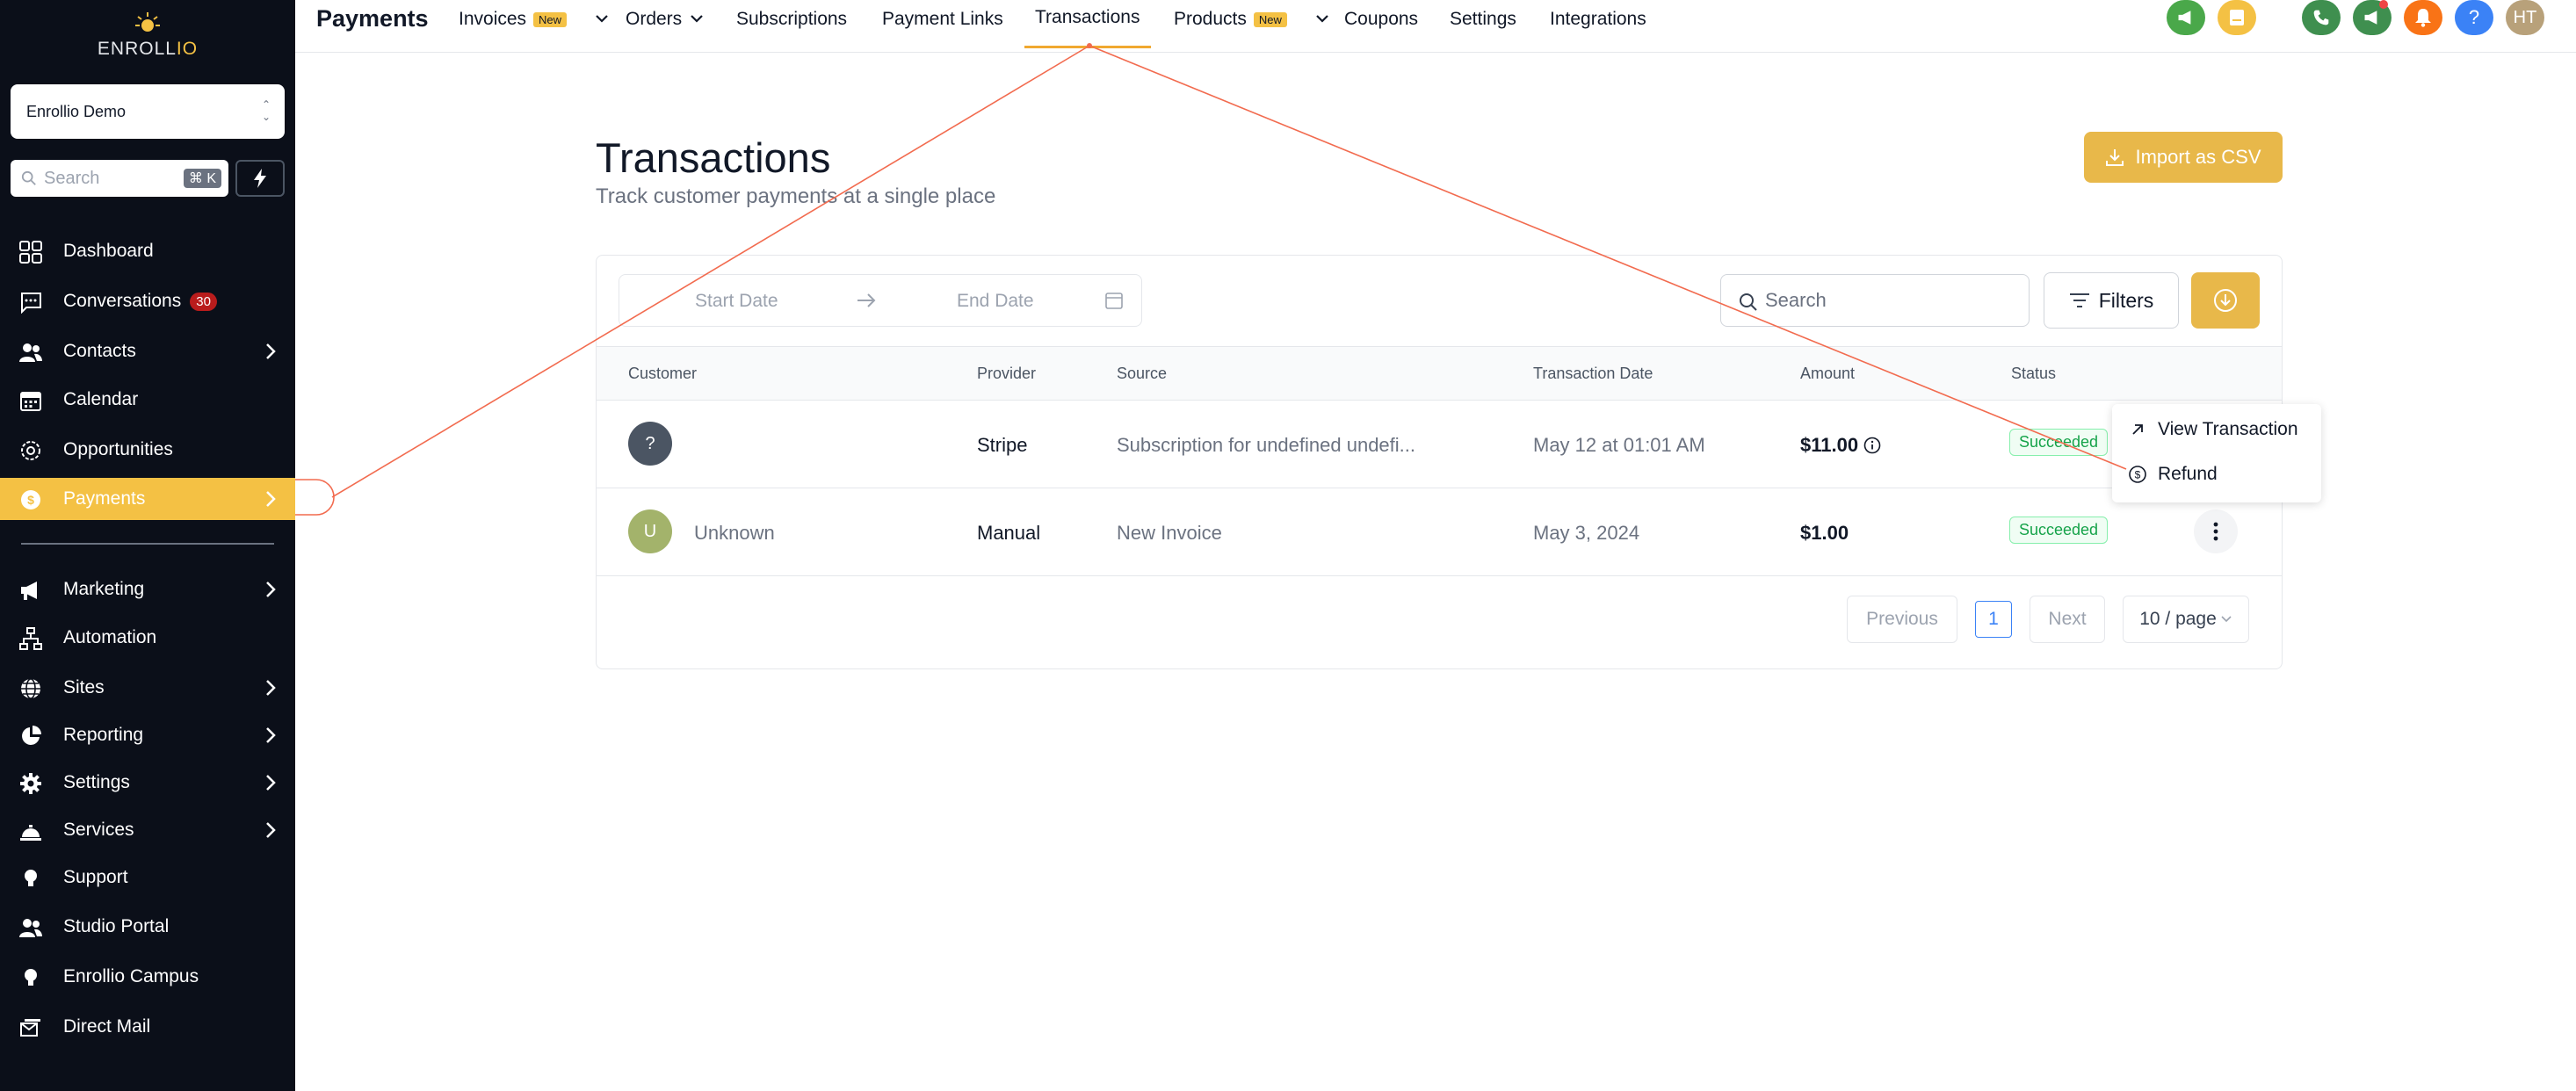 The width and height of the screenshot is (2576, 1091). I want to click on status-badge: Succeeded, so click(2059, 531).